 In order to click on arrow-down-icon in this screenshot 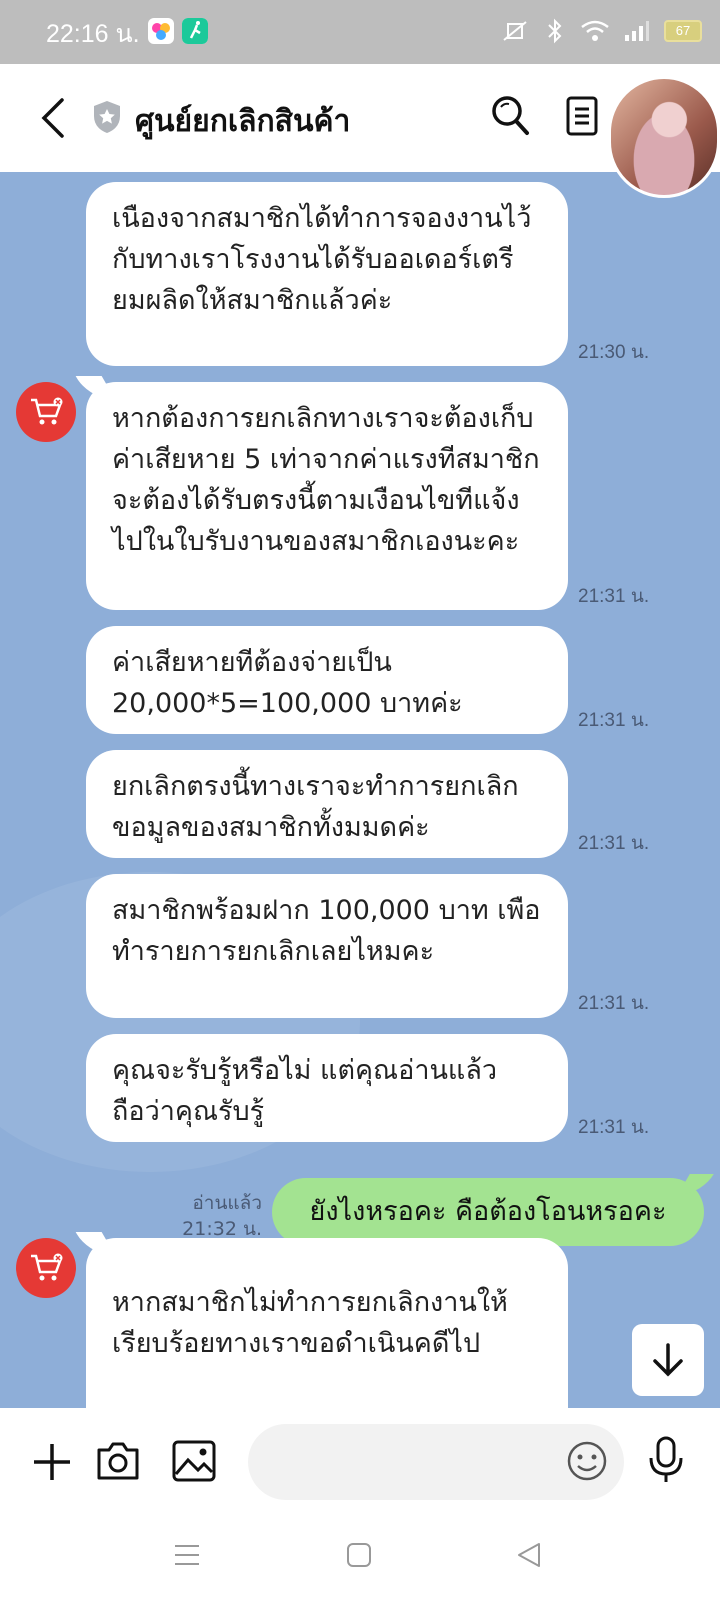, I will do `click(668, 1360)`.